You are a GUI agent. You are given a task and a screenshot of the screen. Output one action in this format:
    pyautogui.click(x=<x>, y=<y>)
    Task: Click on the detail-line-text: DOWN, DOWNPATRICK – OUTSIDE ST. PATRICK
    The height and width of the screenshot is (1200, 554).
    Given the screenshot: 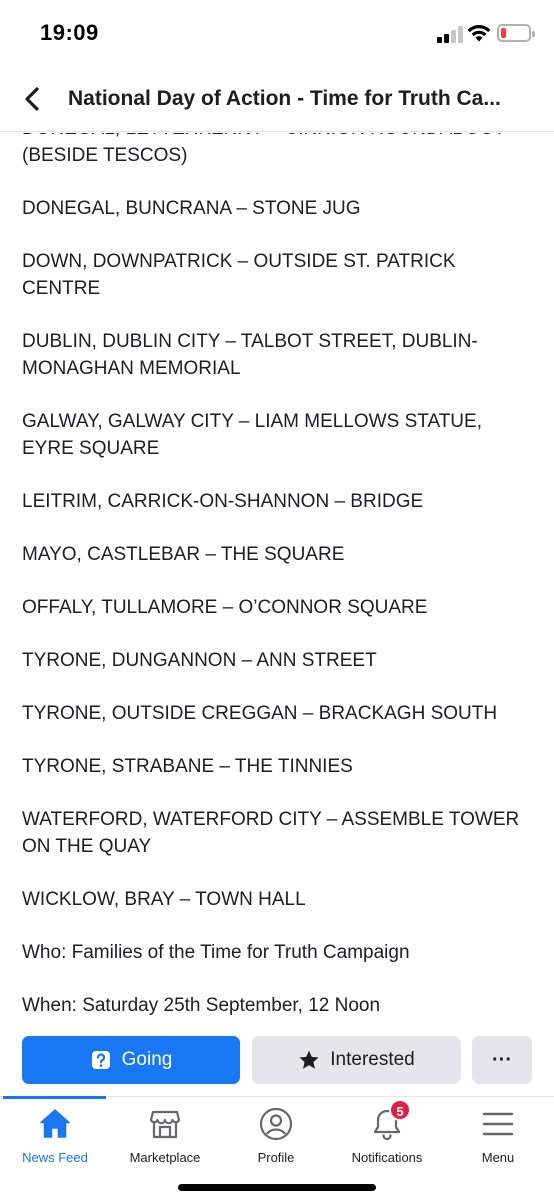 What is the action you would take?
    pyautogui.click(x=239, y=261)
    